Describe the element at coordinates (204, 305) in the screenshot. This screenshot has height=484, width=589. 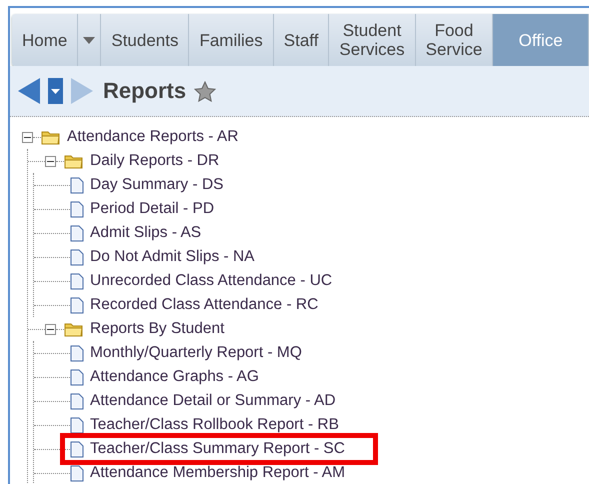
I see `report-link: Recorded Class Attendance - RC` at that location.